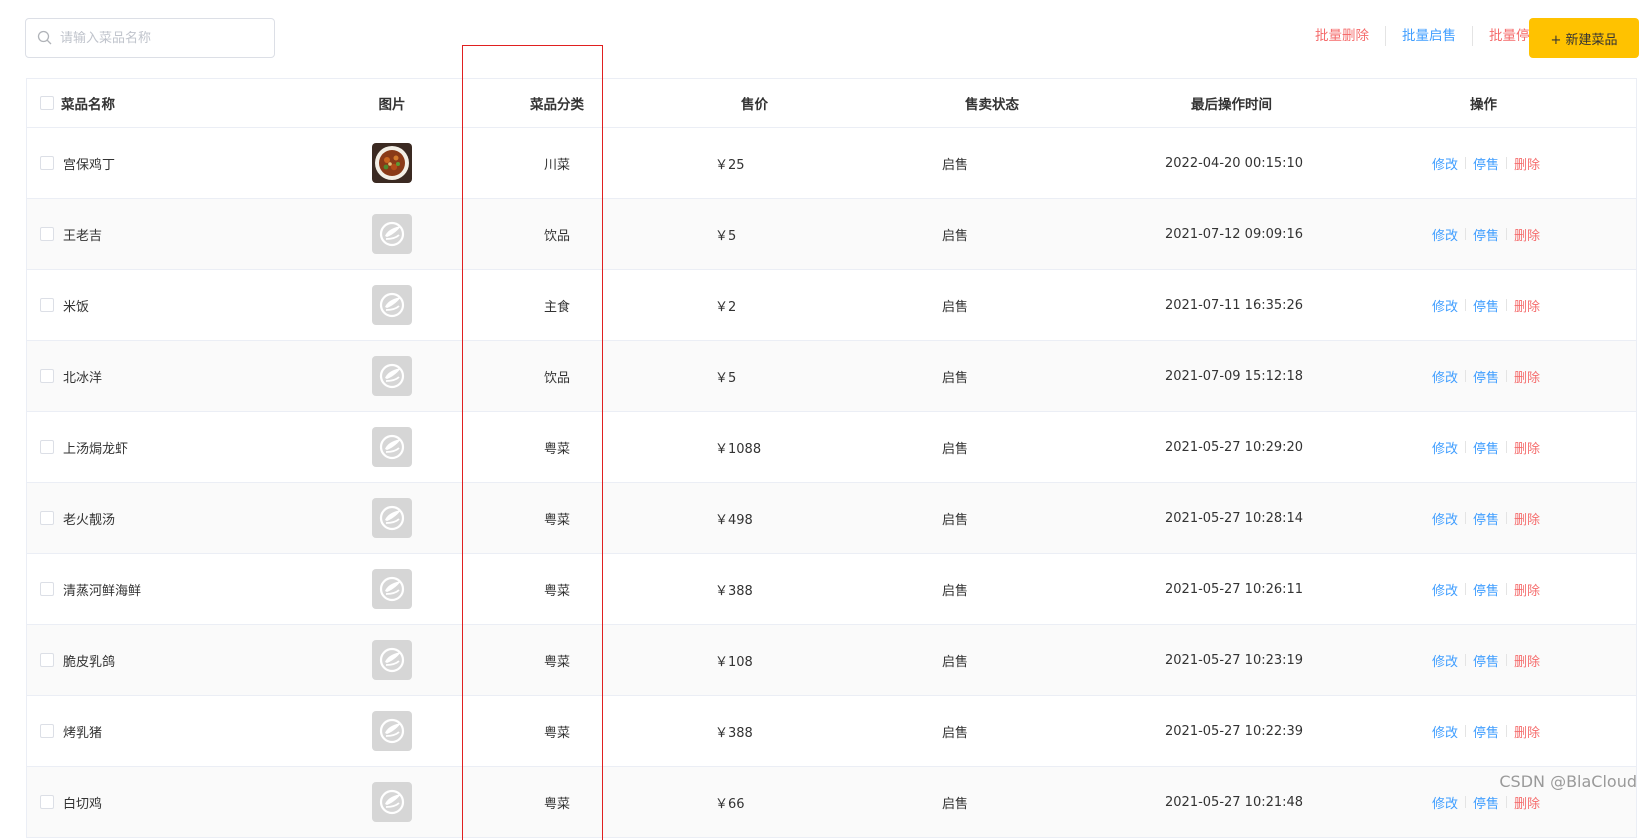 The width and height of the screenshot is (1647, 840). What do you see at coordinates (1342, 36) in the screenshot?
I see `batch-delete-button: 批量删除` at bounding box center [1342, 36].